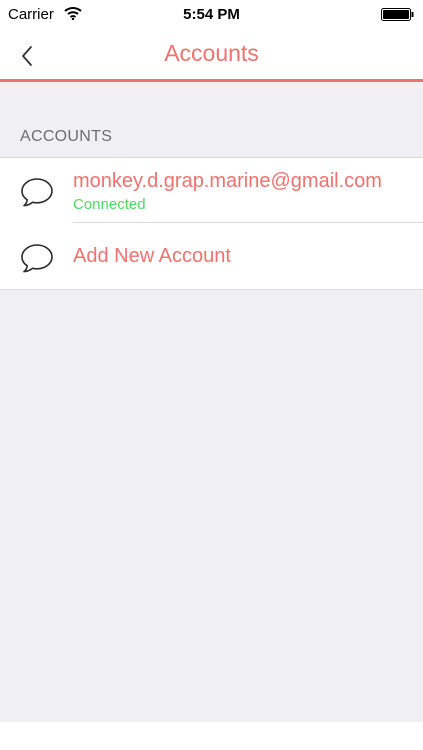 The height and width of the screenshot is (750, 423). I want to click on account-email: monkey.d.grap.marine@gmail.com, so click(227, 181).